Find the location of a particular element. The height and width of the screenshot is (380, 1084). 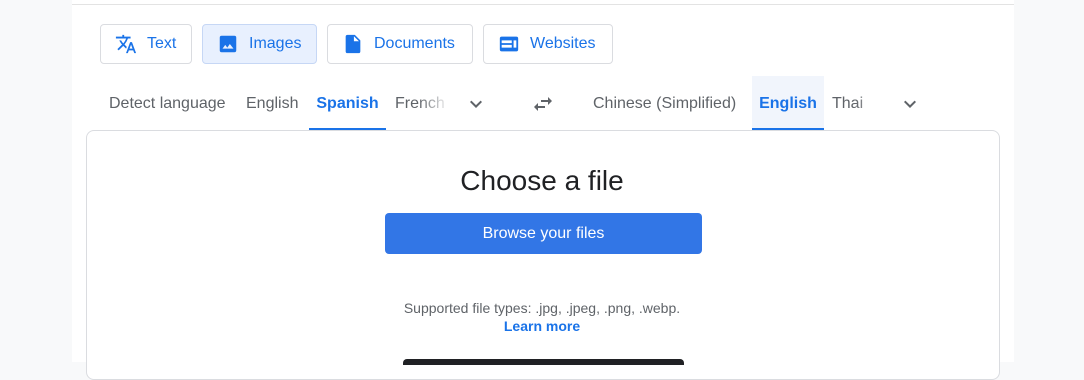

mode-button-websites: Websites is located at coordinates (548, 44).